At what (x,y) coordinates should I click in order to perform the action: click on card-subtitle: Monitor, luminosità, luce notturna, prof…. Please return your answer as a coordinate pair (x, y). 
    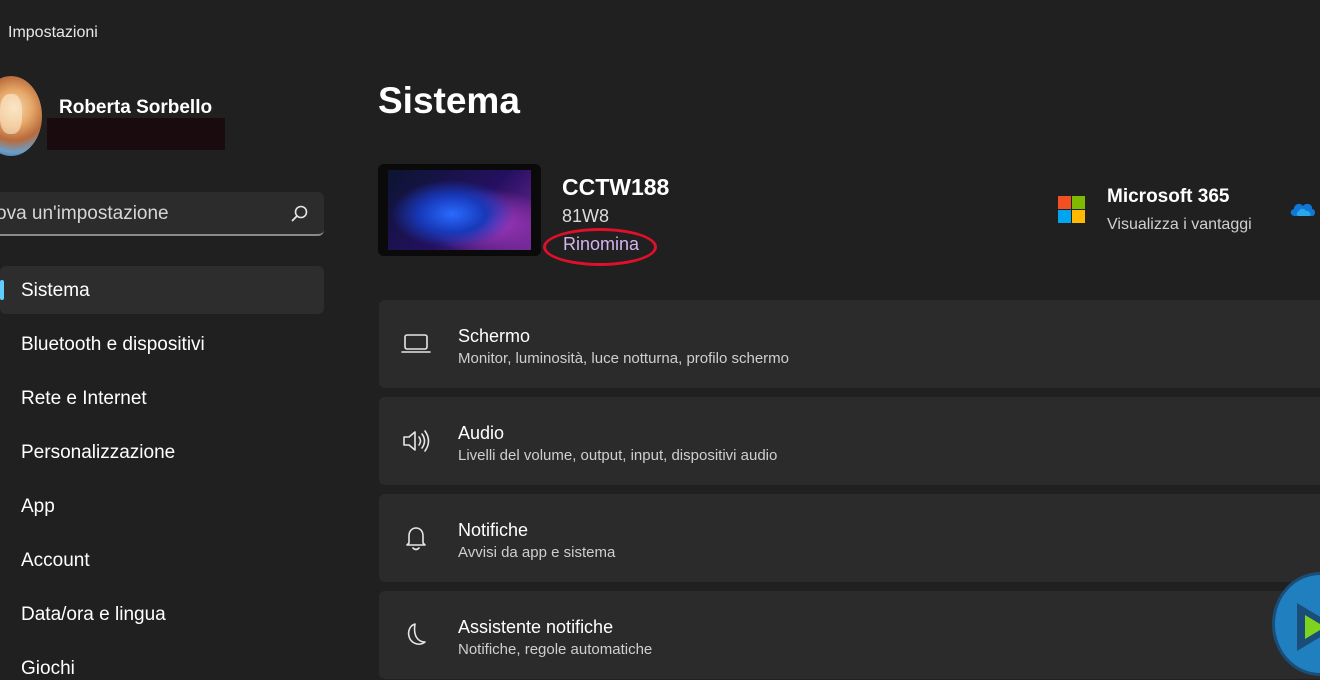
    Looking at the image, I should click on (623, 358).